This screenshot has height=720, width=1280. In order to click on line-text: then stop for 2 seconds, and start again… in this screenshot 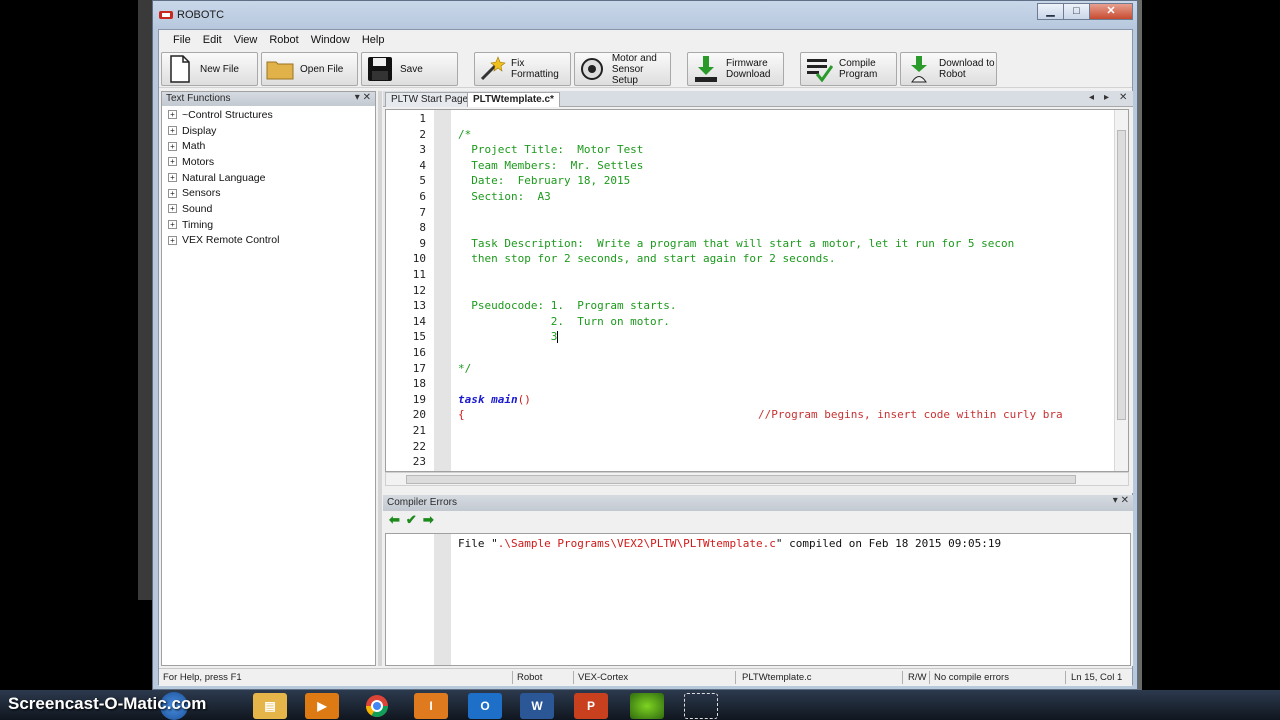, I will do `click(647, 259)`.